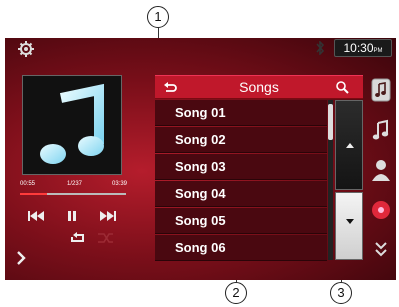  What do you see at coordinates (72, 216) in the screenshot?
I see `pause-icon` at bounding box center [72, 216].